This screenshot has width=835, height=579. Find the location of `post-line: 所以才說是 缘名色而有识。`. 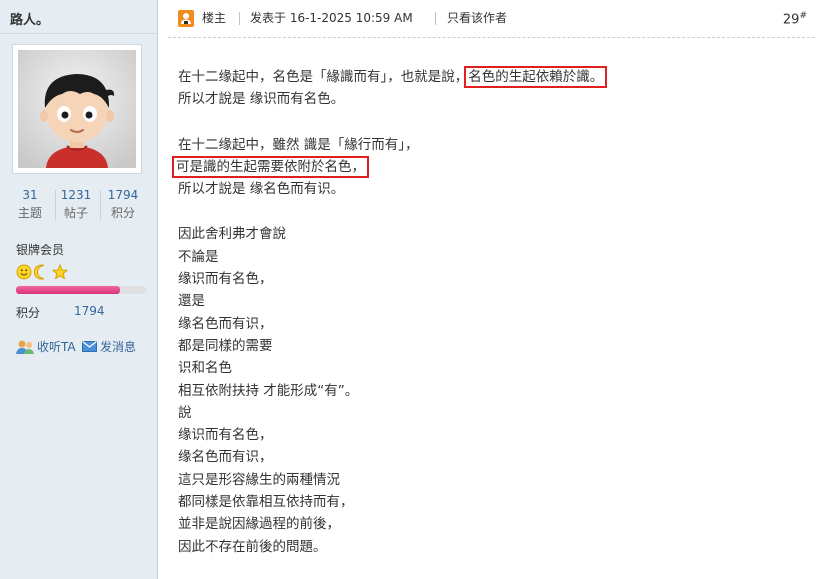

post-line: 所以才說是 缘名色而有识。 is located at coordinates (261, 189).